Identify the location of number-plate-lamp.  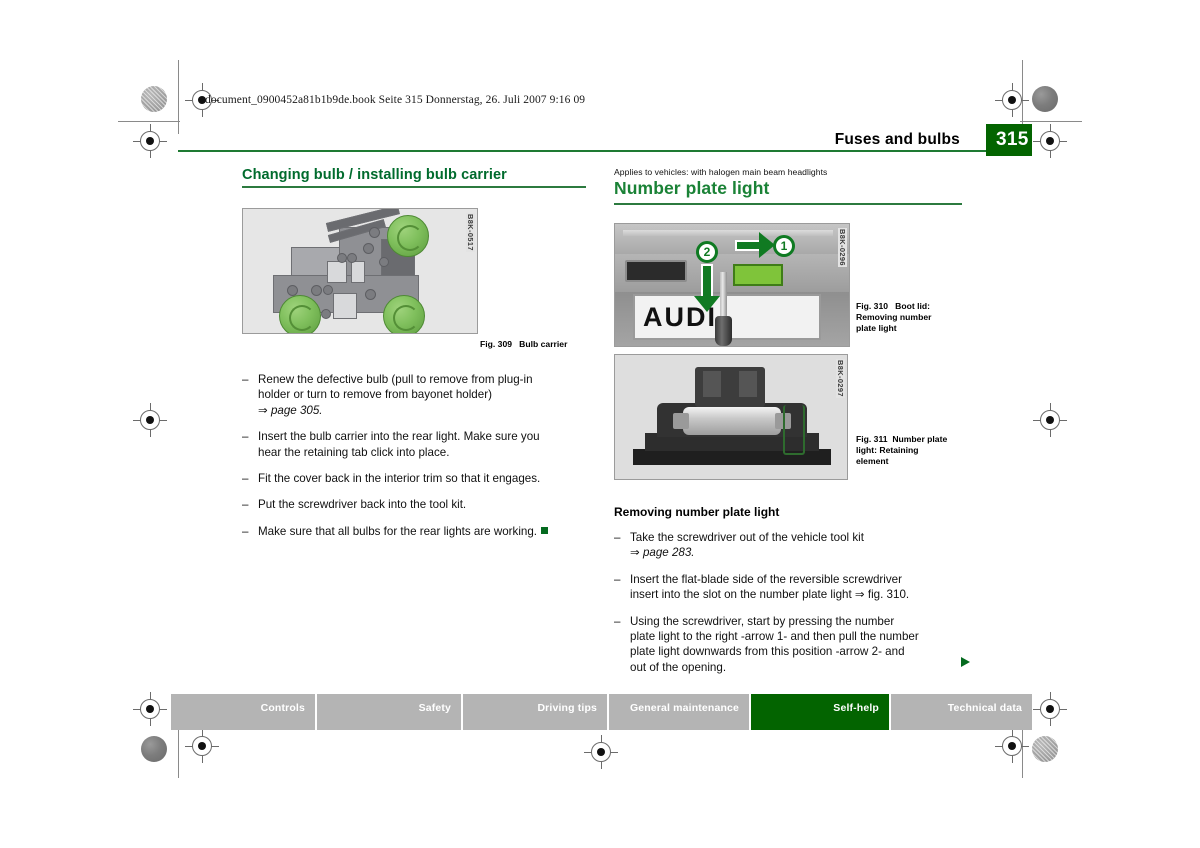
(758, 275).